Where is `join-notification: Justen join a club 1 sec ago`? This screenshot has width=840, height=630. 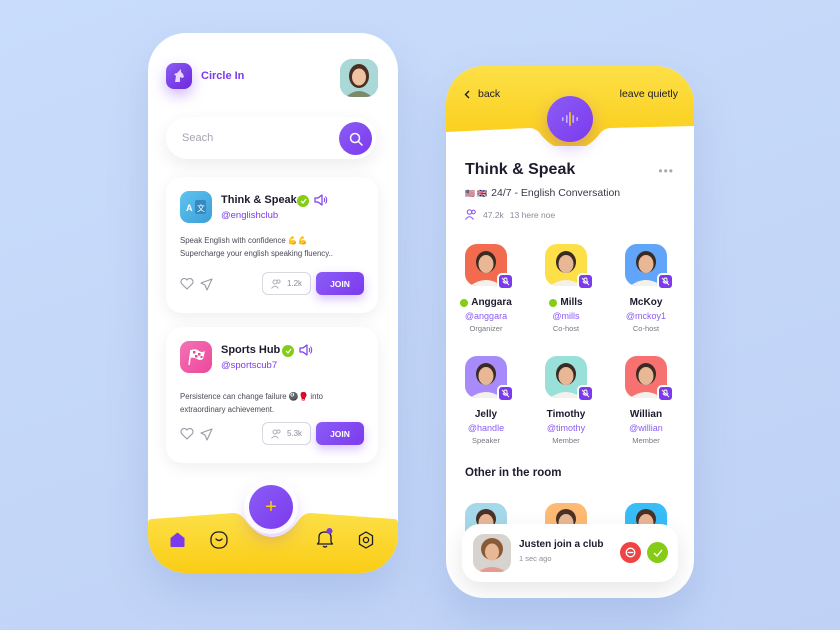 join-notification: Justen join a club 1 sec ago is located at coordinates (570, 553).